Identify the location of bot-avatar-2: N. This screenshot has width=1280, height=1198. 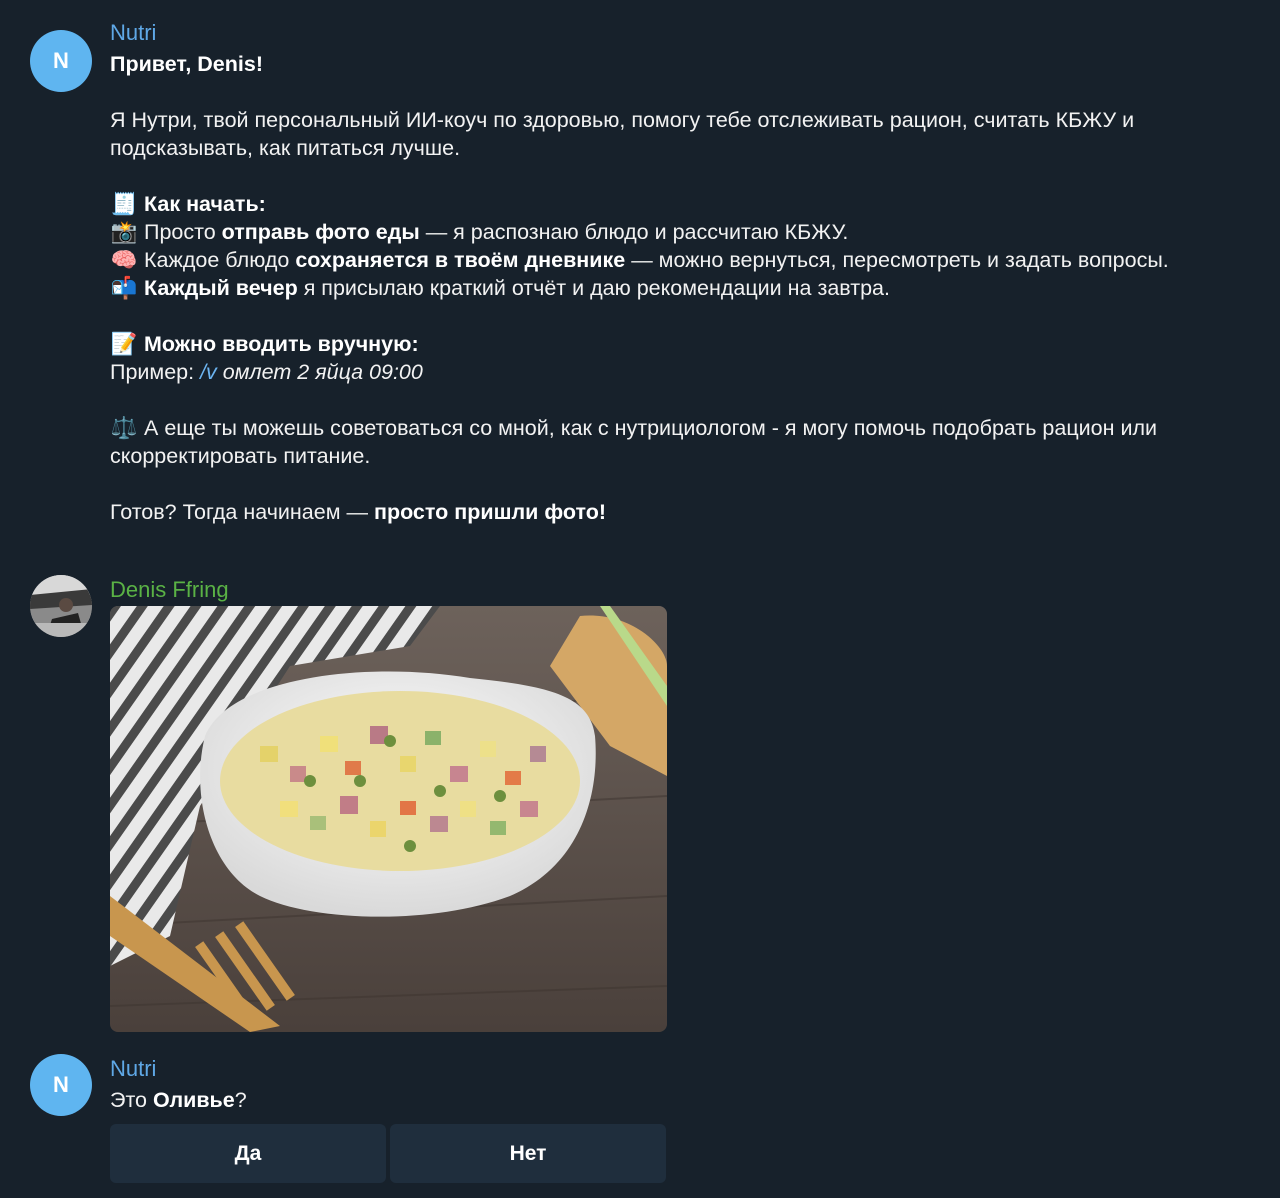
(61, 1085).